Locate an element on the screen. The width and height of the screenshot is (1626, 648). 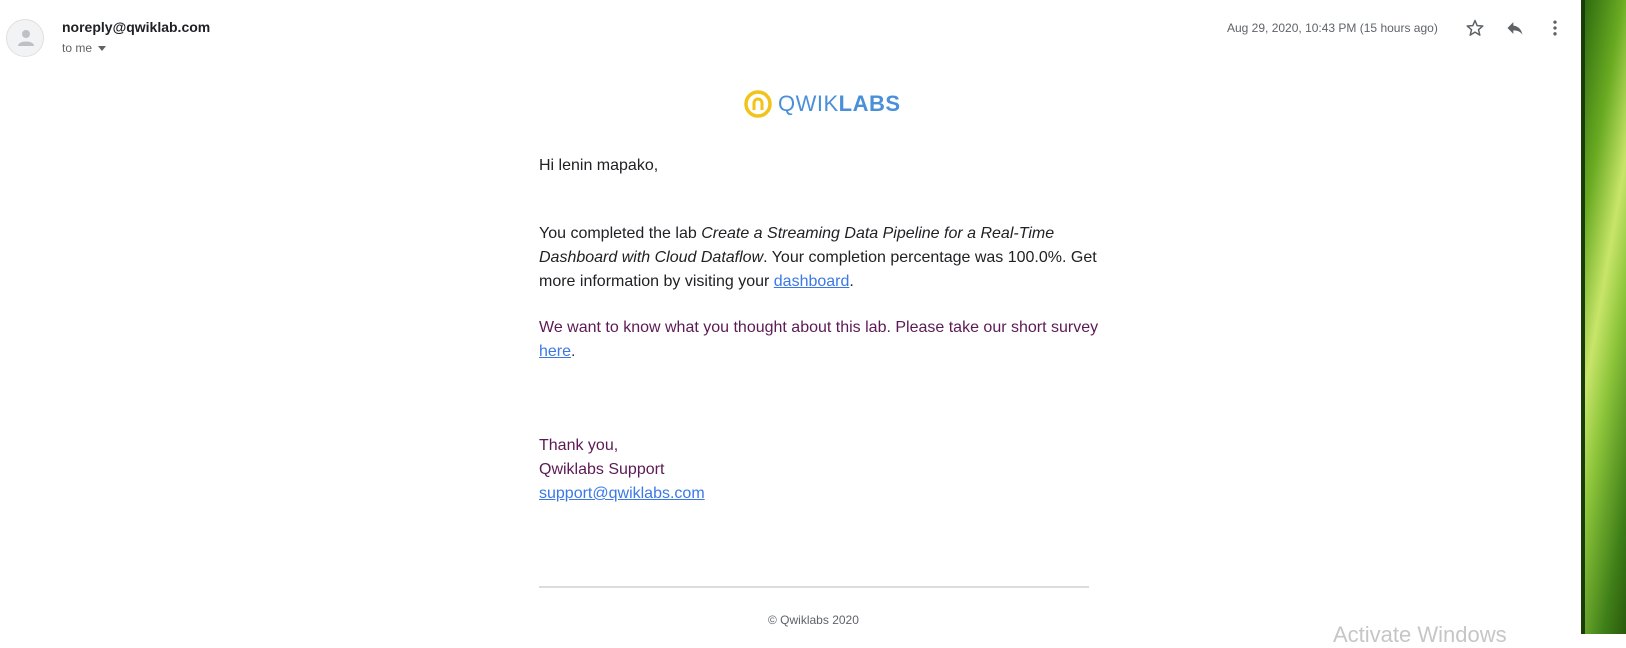
completion-text-start: You completed the lab is located at coordinates (620, 233).